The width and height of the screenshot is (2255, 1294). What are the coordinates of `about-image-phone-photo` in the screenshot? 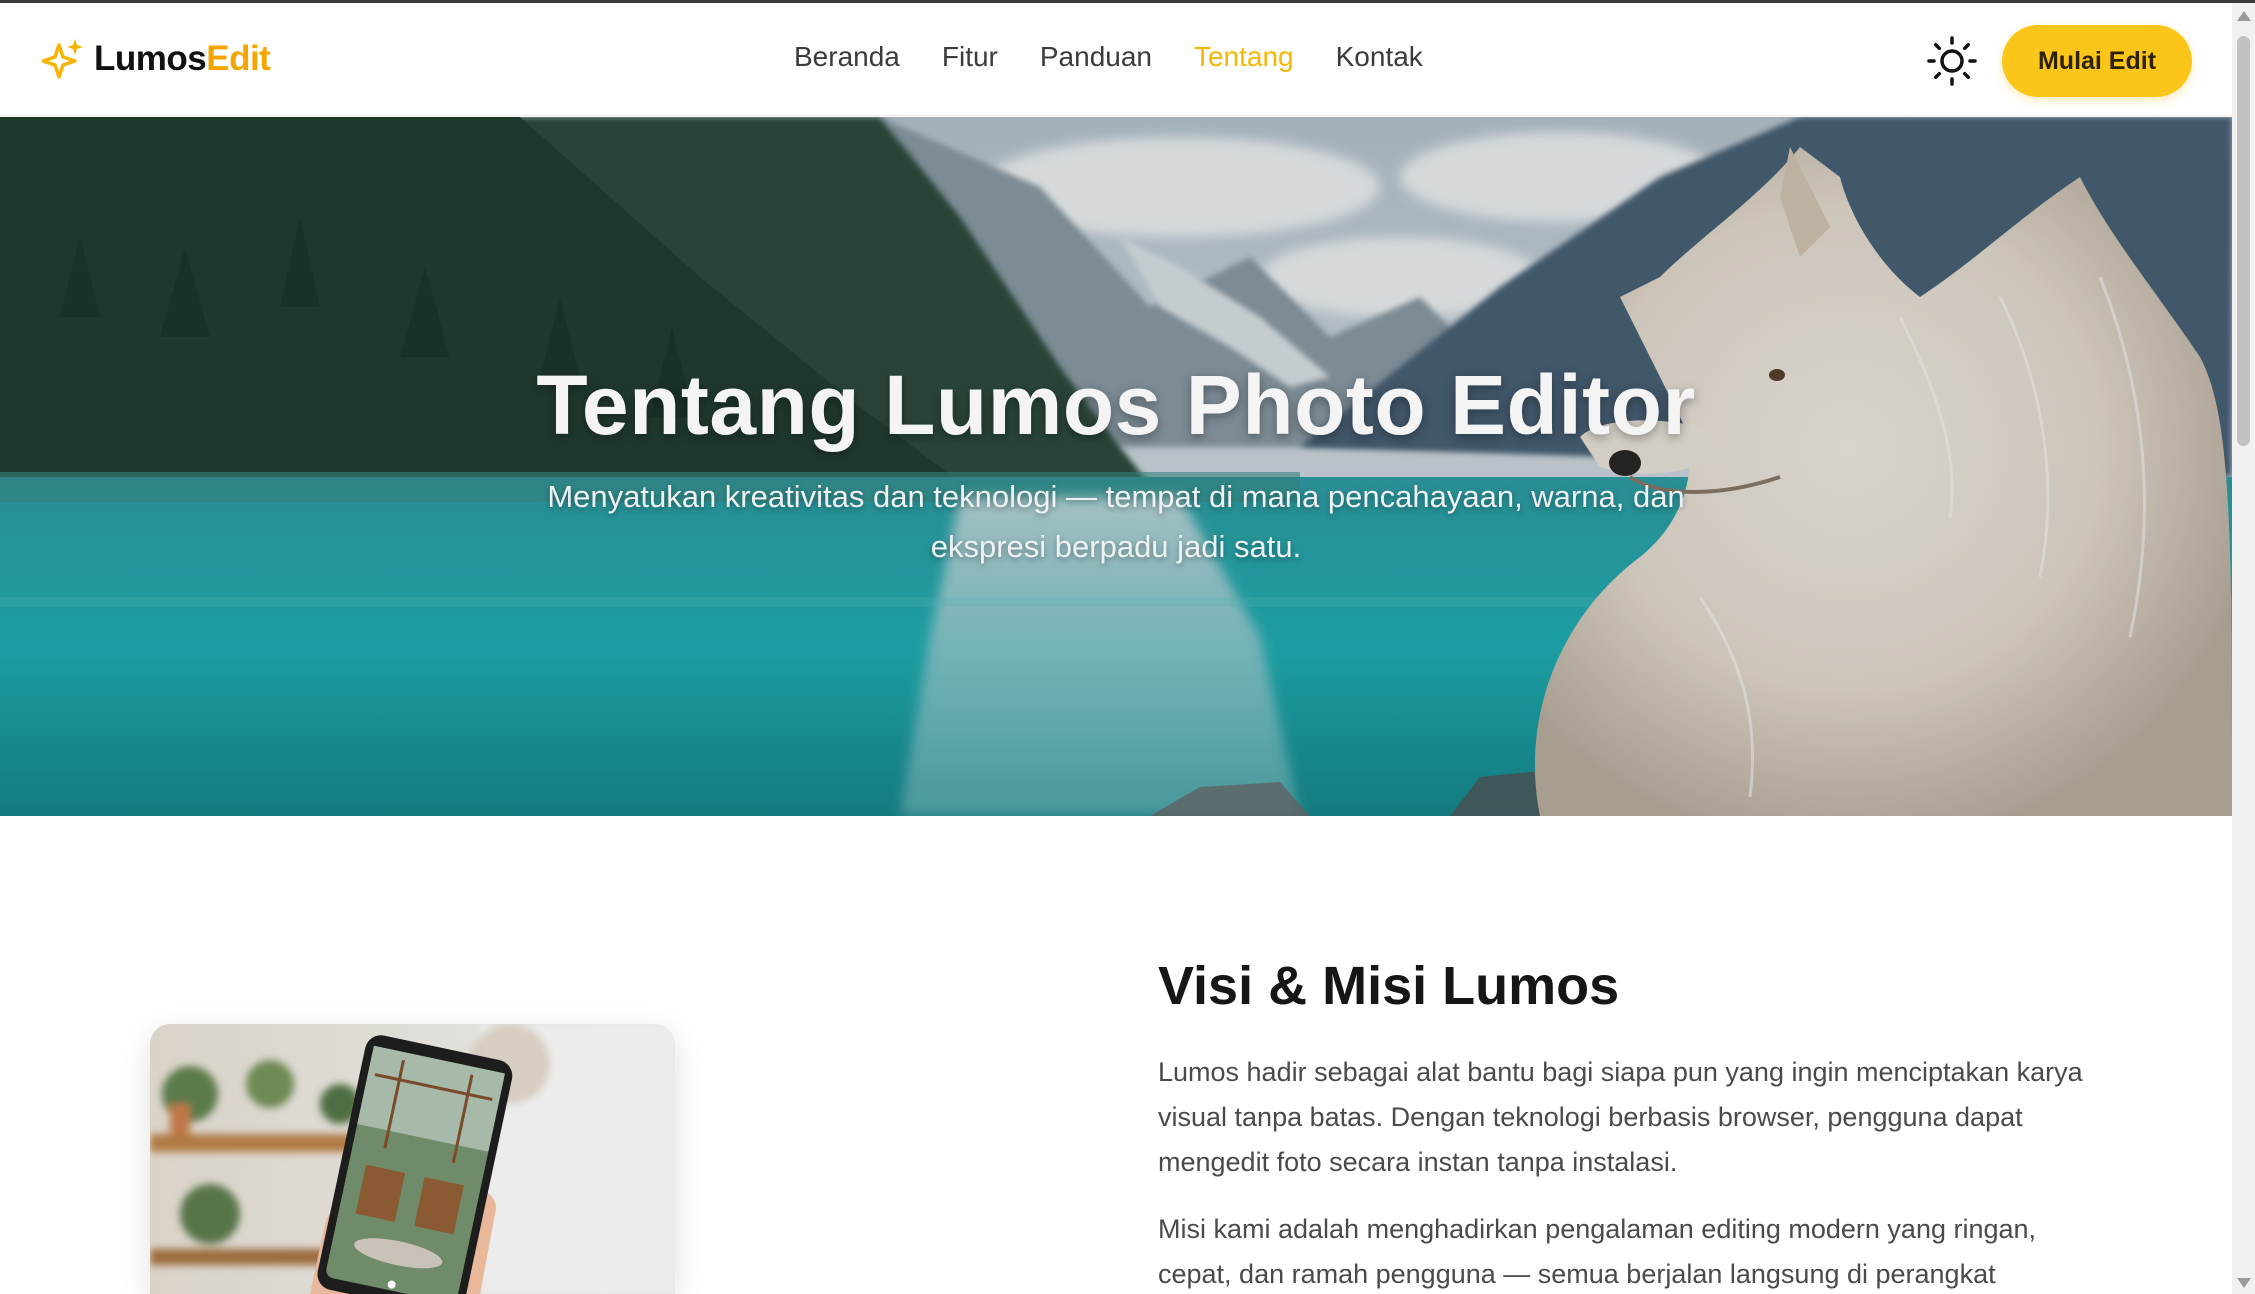 It's located at (412, 1159).